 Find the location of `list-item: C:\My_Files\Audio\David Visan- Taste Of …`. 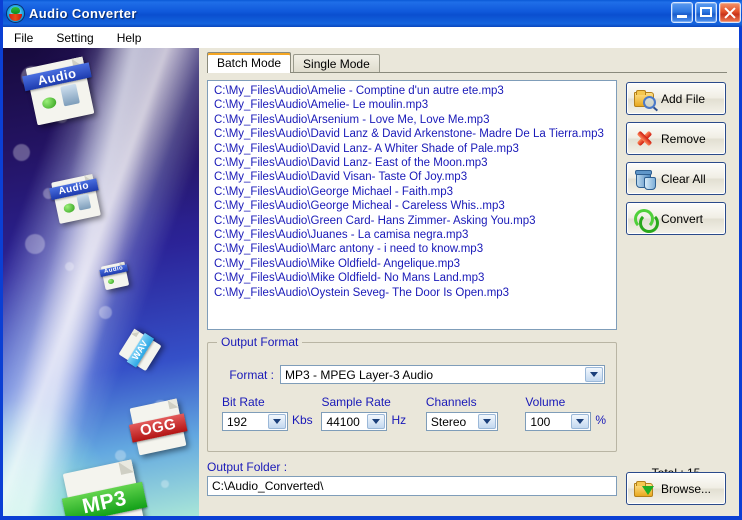

list-item: C:\My_Files\Audio\David Visan- Taste Of … is located at coordinates (414, 177).